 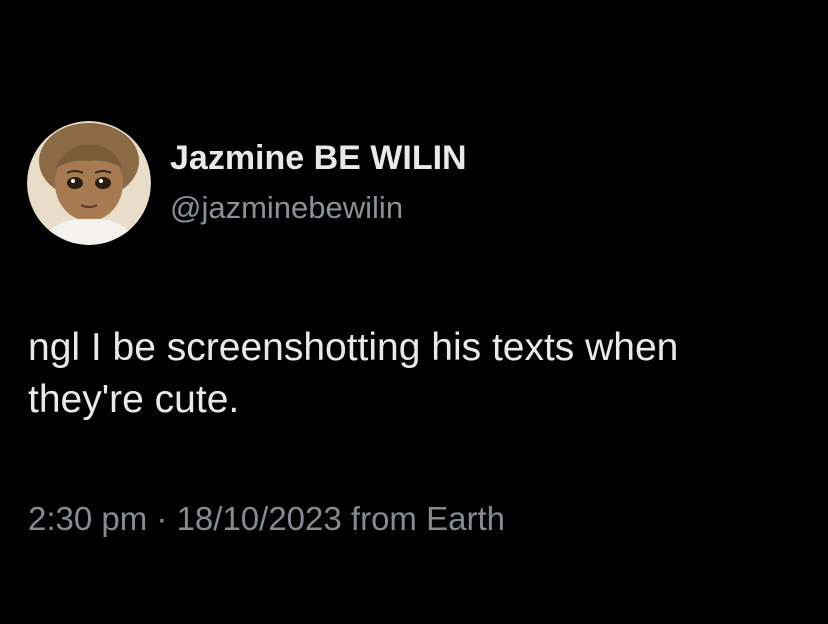 I want to click on display-name: Jazmine BE WILIN, so click(x=318, y=158).